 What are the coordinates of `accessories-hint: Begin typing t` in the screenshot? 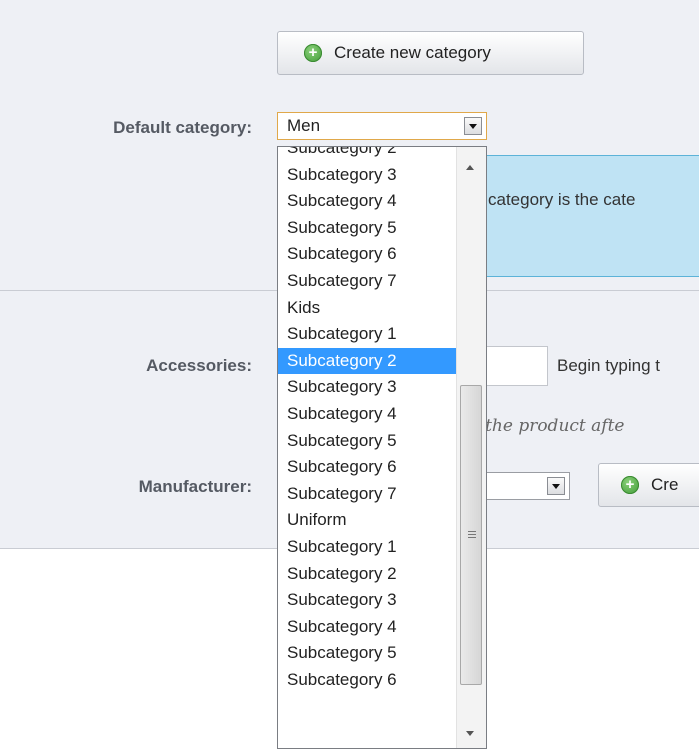 It's located at (609, 365).